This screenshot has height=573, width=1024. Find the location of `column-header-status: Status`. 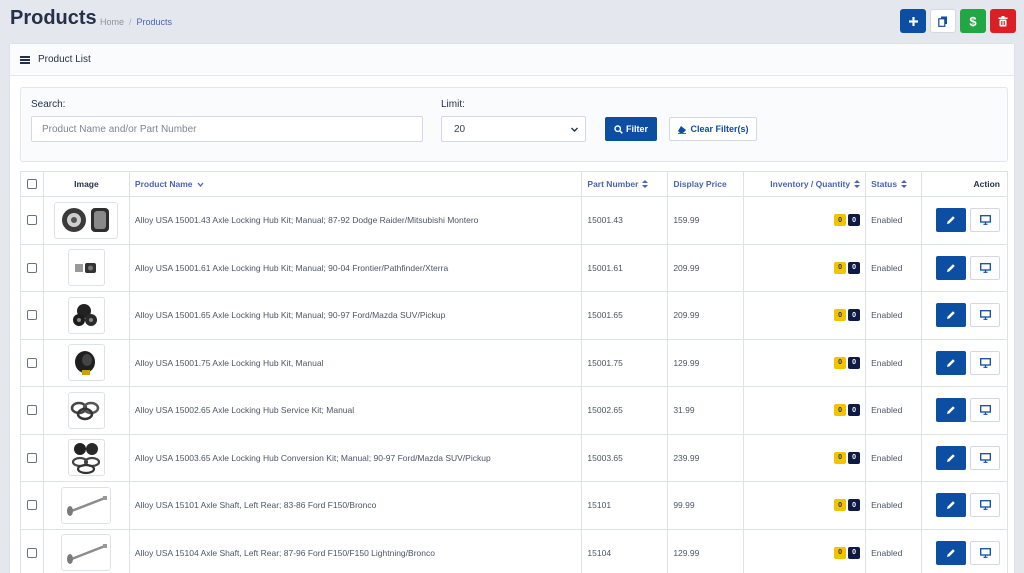

column-header-status: Status is located at coordinates (894, 184).